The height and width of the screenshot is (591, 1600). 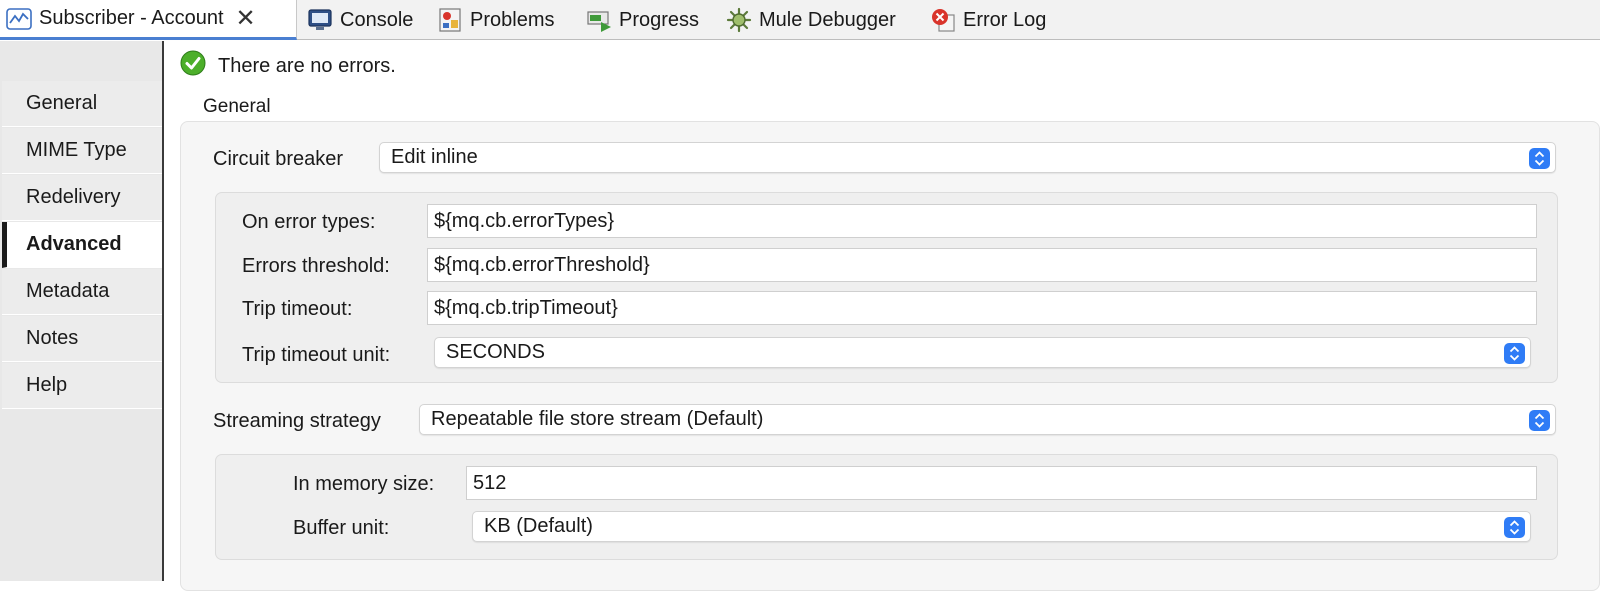 What do you see at coordinates (987, 419) in the screenshot?
I see `streaming-strategy-select: Repeatable file store stream (Default)` at bounding box center [987, 419].